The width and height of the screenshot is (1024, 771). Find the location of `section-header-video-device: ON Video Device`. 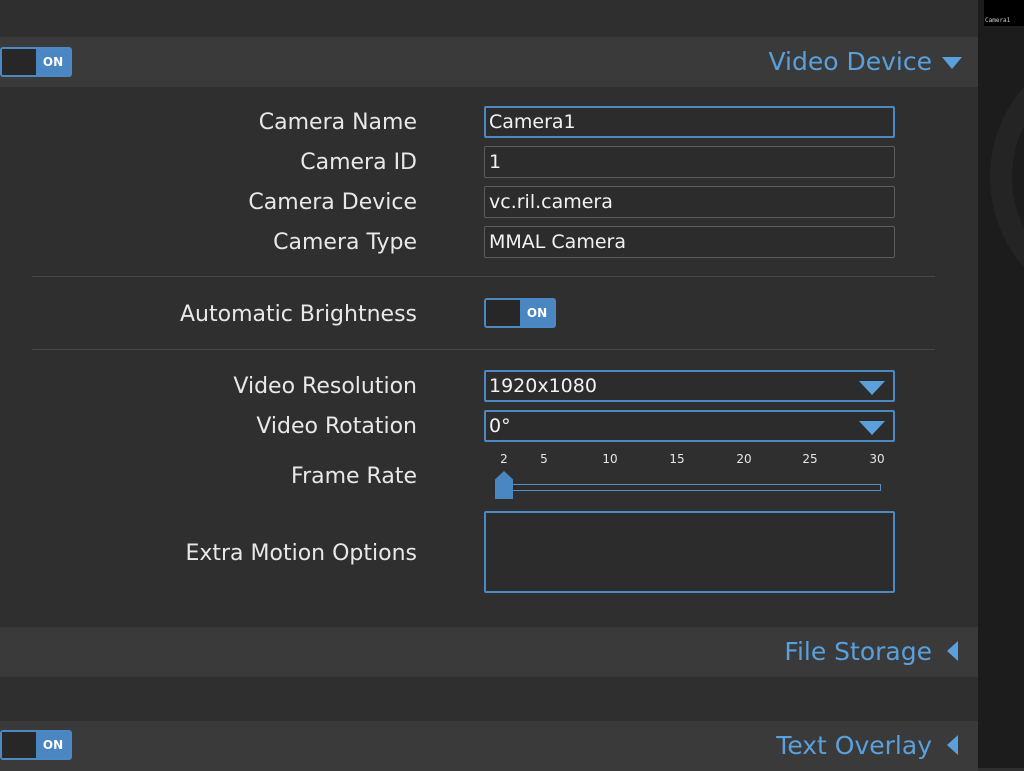

section-header-video-device: ON Video Device is located at coordinates (489, 62).